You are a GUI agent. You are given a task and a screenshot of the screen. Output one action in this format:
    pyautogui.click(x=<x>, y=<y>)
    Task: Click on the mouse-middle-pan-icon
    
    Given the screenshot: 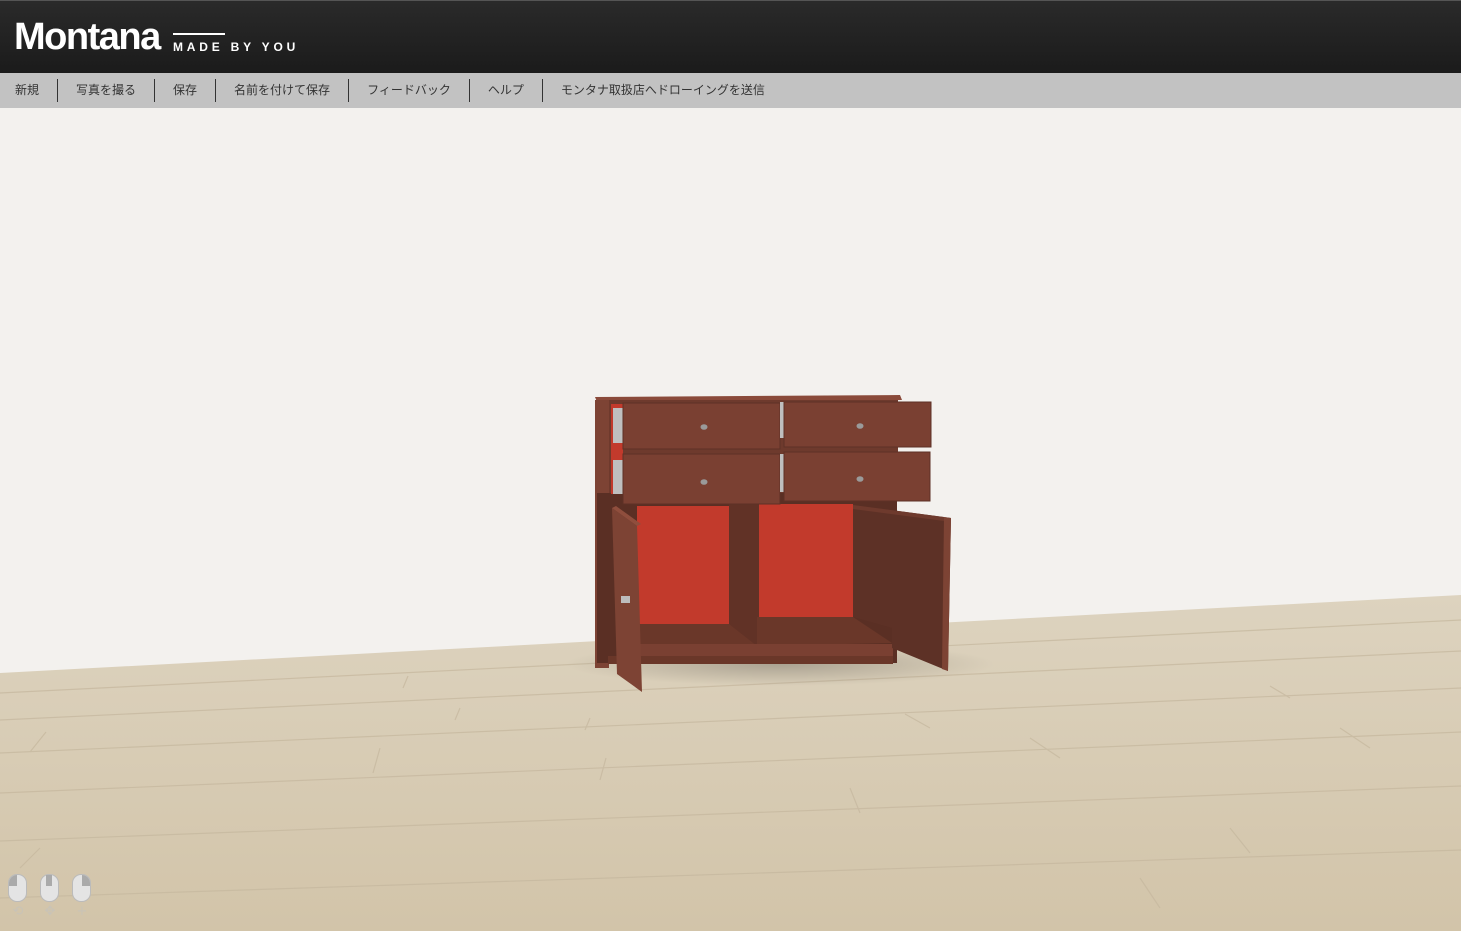 What is the action you would take?
    pyautogui.click(x=49, y=888)
    